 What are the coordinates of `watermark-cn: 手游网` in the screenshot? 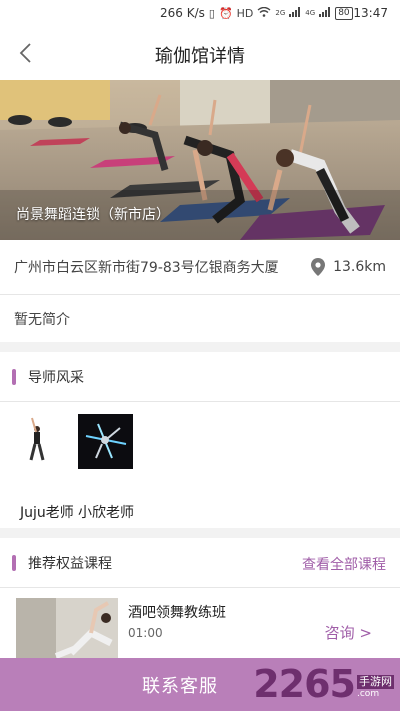 It's located at (375, 682).